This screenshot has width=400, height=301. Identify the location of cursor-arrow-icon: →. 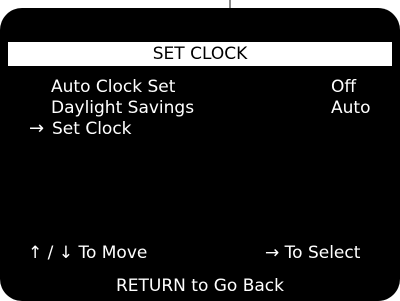
(37, 128).